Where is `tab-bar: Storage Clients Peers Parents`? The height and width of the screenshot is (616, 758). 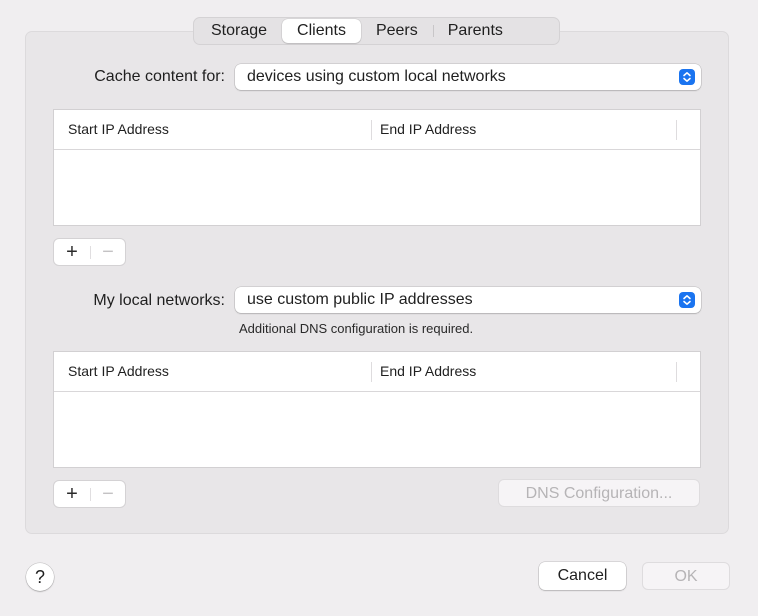
tab-bar: Storage Clients Peers Parents is located at coordinates (376, 31).